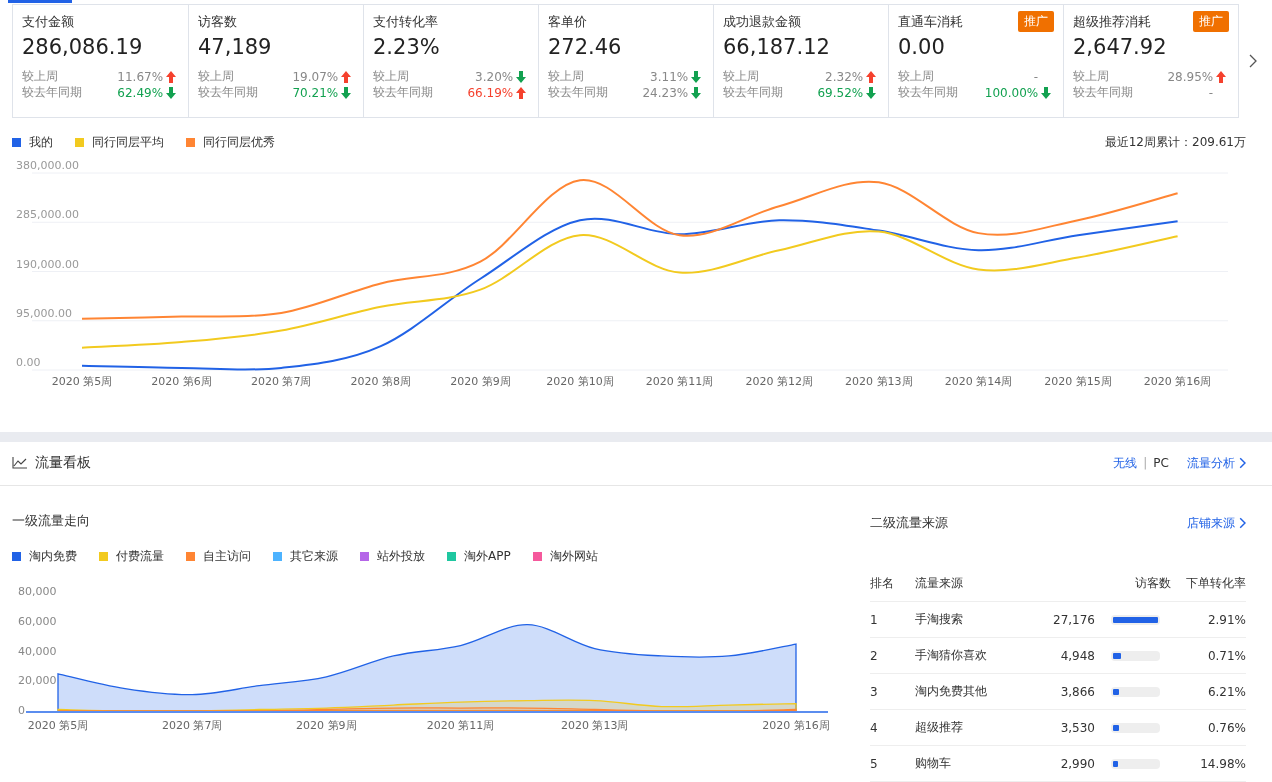  What do you see at coordinates (28, 362) in the screenshot?
I see `axis-label: 0.00` at bounding box center [28, 362].